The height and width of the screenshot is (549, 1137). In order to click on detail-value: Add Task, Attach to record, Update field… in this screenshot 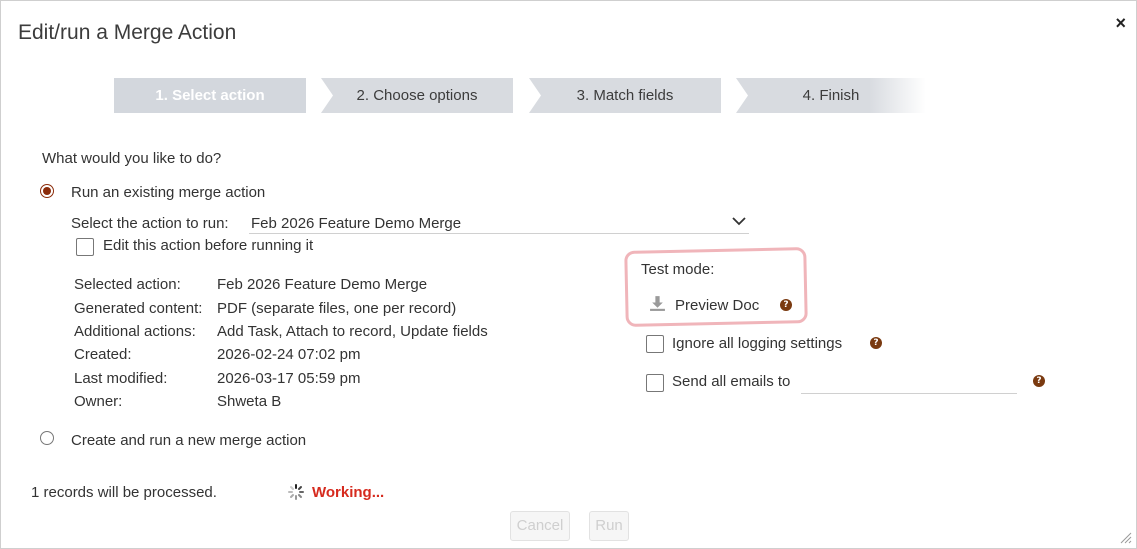, I will do `click(352, 331)`.